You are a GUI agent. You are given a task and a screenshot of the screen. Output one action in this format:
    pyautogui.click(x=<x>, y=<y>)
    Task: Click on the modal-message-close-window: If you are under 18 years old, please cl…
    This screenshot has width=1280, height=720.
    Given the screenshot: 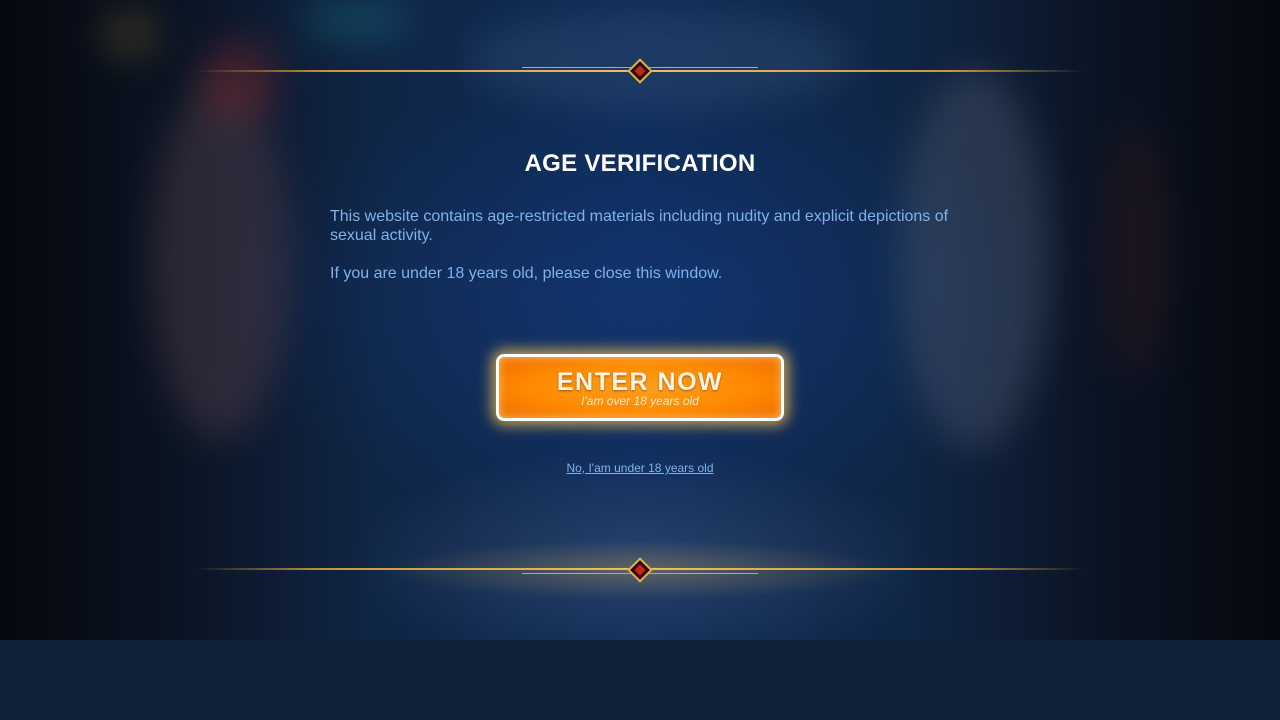 What is the action you would take?
    pyautogui.click(x=526, y=273)
    